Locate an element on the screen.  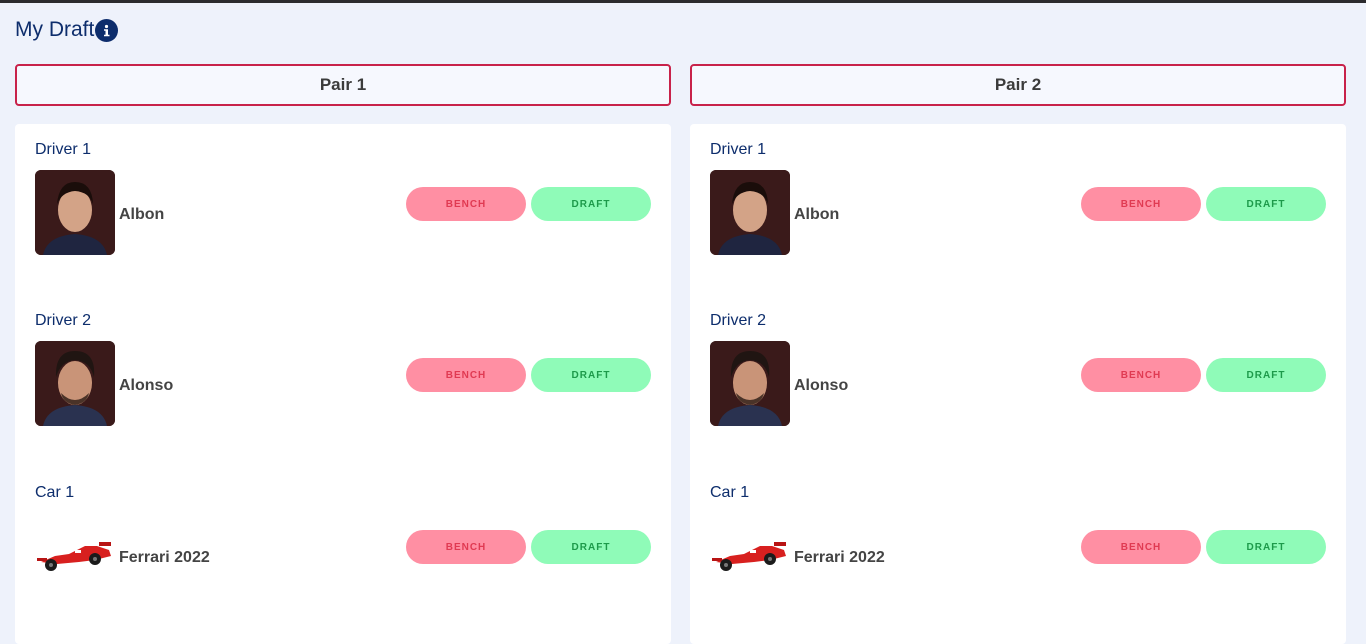
info-icon is located at coordinates (107, 30).